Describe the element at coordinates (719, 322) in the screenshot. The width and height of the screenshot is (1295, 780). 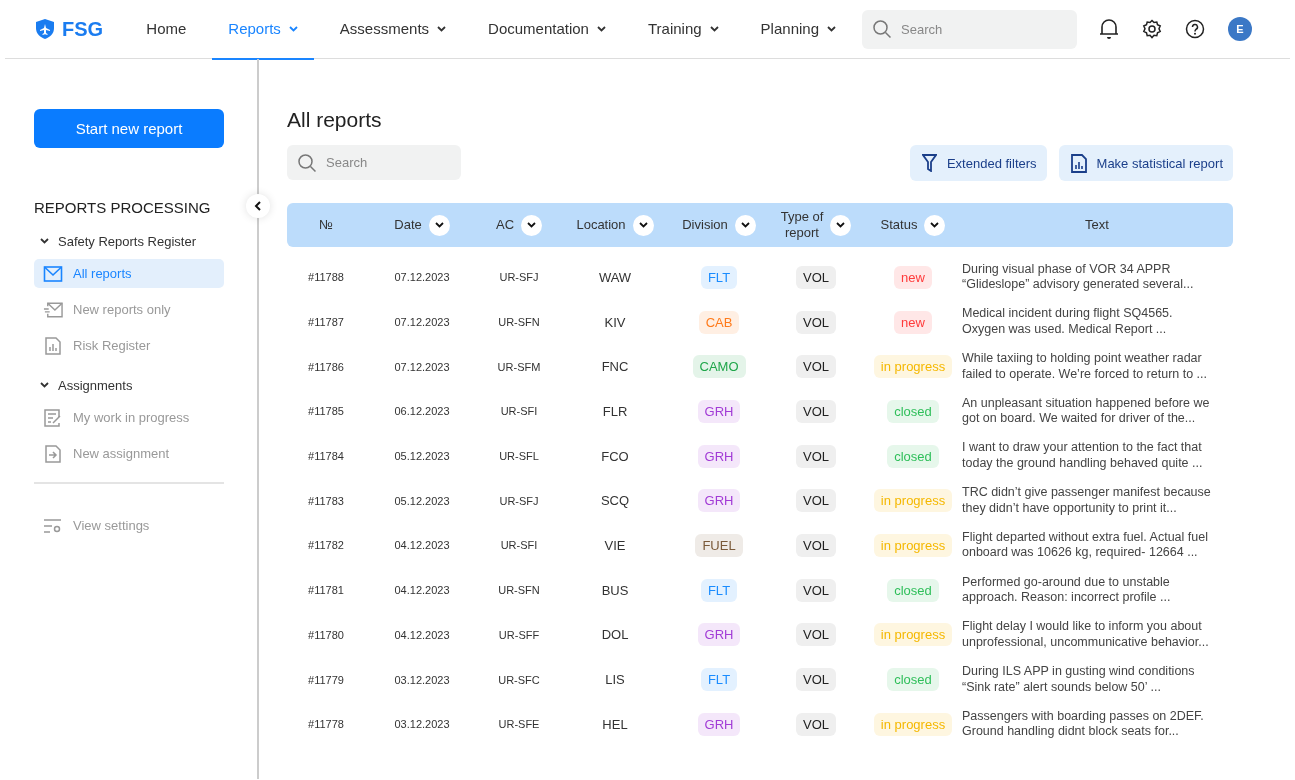
I see `division-tag: CAB` at that location.